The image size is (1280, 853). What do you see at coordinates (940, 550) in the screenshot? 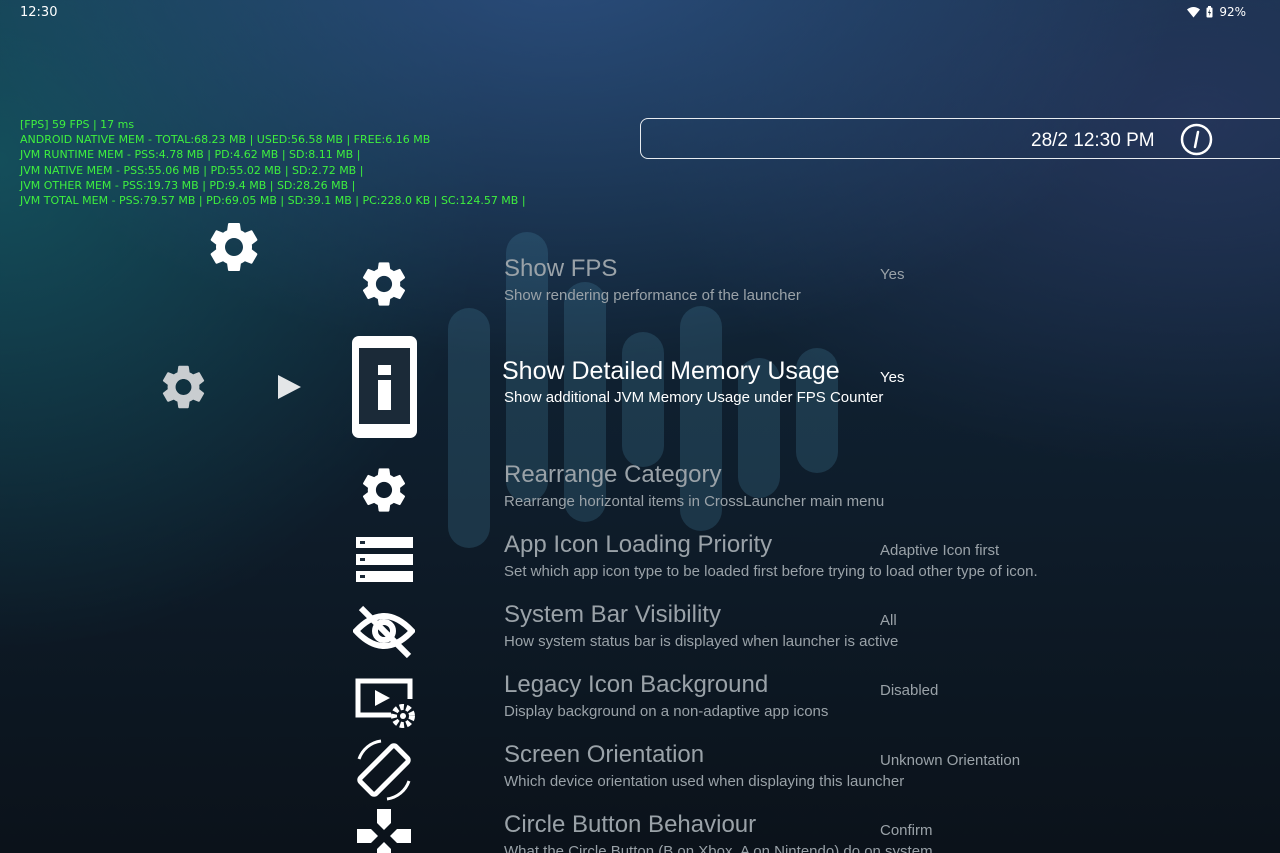
I see `setting-value: Adaptive Icon first` at bounding box center [940, 550].